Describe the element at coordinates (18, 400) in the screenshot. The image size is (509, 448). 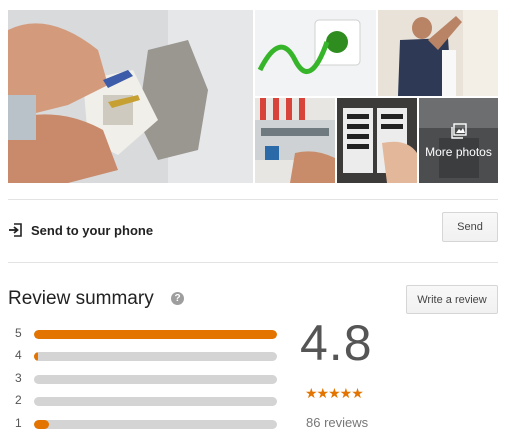
I see `rating-bar-label: 2` at that location.